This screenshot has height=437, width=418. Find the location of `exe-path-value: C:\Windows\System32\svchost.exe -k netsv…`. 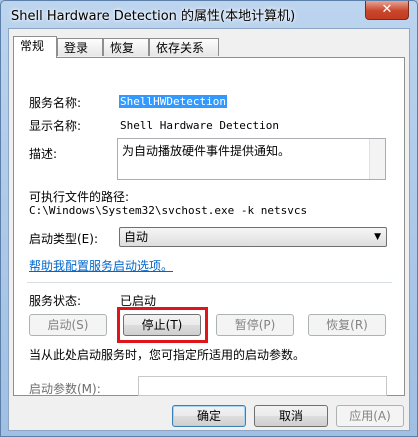

exe-path-value: C:\Windows\System32\svchost.exe -k netsv… is located at coordinates (168, 210).